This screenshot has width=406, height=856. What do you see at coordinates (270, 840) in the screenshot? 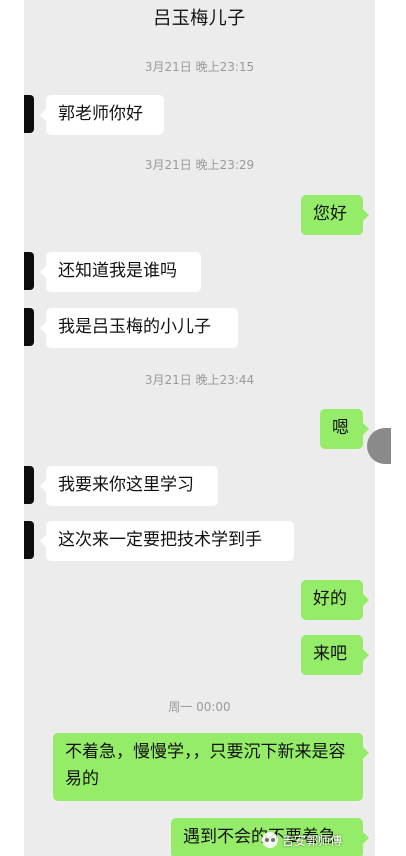
I see `wechat-icon` at bounding box center [270, 840].